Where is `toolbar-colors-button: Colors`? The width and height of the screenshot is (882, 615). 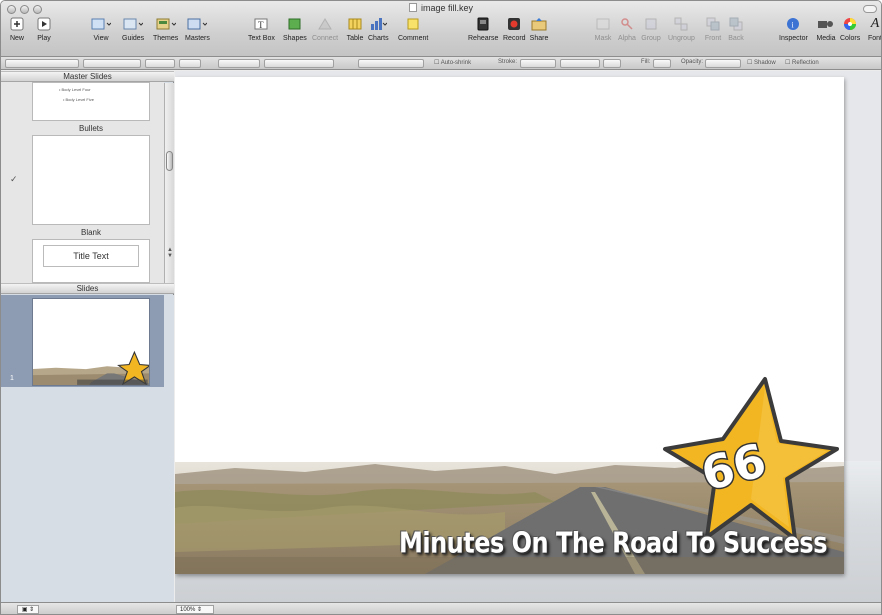 toolbar-colors-button: Colors is located at coordinates (850, 33).